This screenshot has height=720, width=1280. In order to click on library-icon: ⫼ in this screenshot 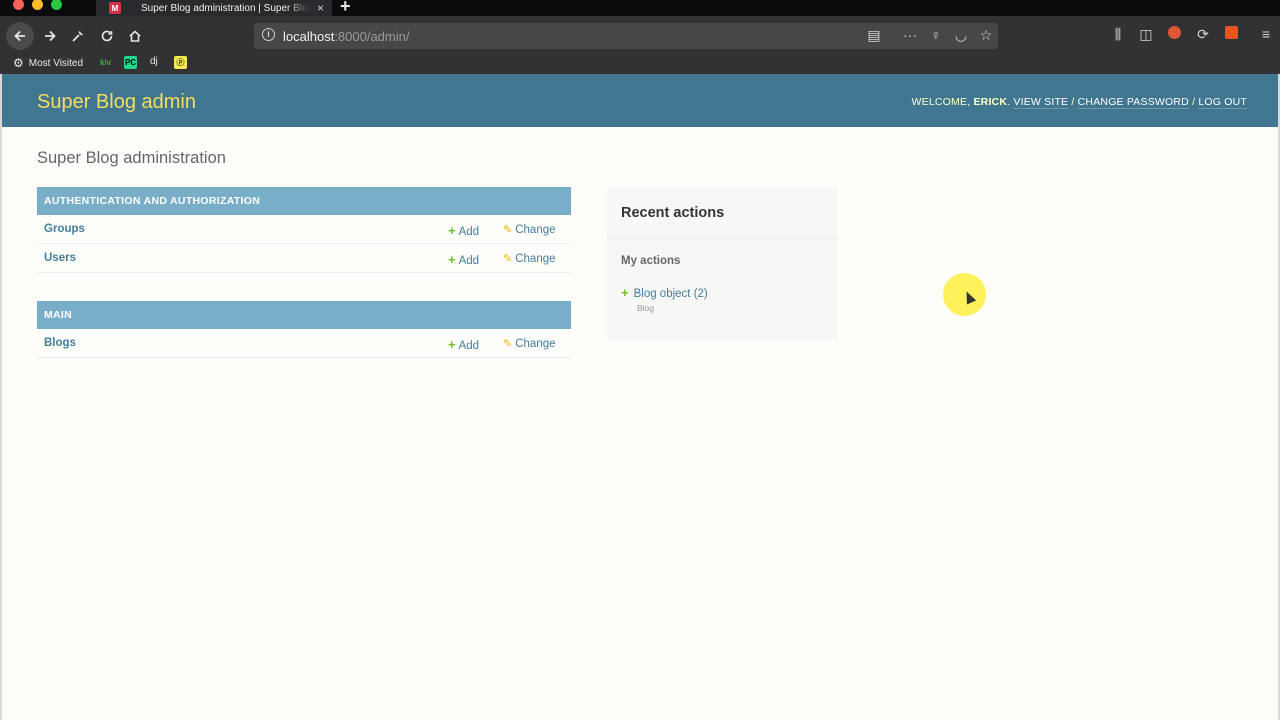, I will do `click(1118, 36)`.